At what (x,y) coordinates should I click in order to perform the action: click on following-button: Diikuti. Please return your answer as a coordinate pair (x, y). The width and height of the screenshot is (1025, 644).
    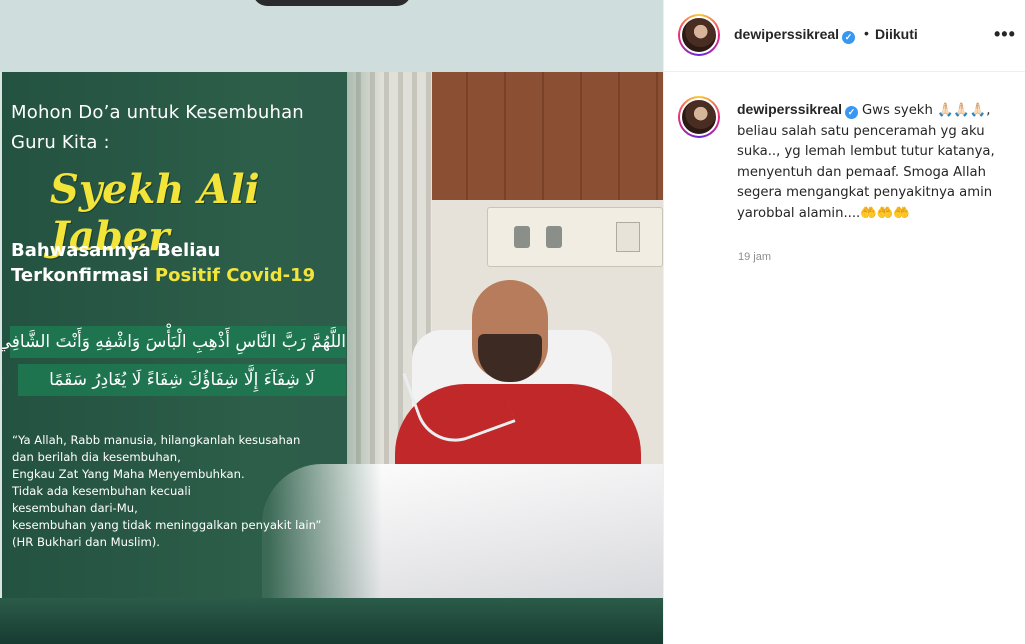
    Looking at the image, I should click on (896, 34).